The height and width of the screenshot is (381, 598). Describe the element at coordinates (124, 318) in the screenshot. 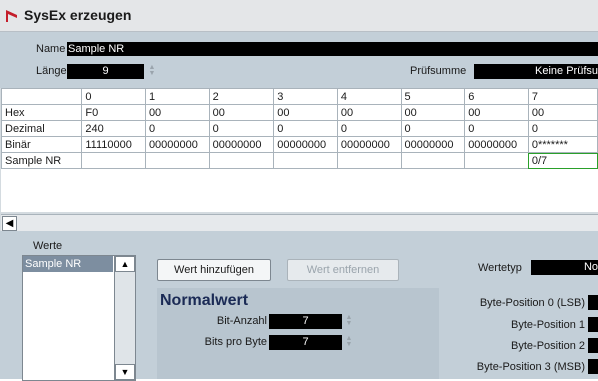

I see `values-scrollbar: ▲ ▼` at that location.